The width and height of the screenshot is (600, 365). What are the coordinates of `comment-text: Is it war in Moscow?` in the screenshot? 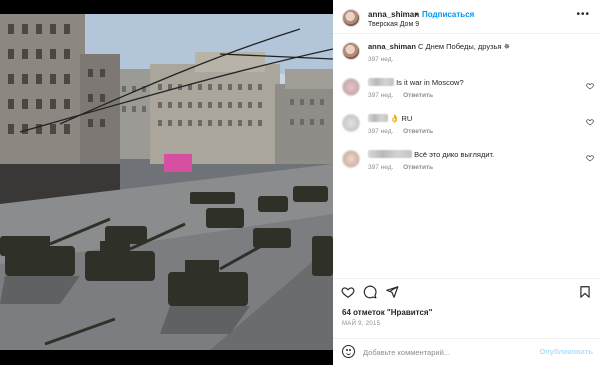 It's located at (430, 82).